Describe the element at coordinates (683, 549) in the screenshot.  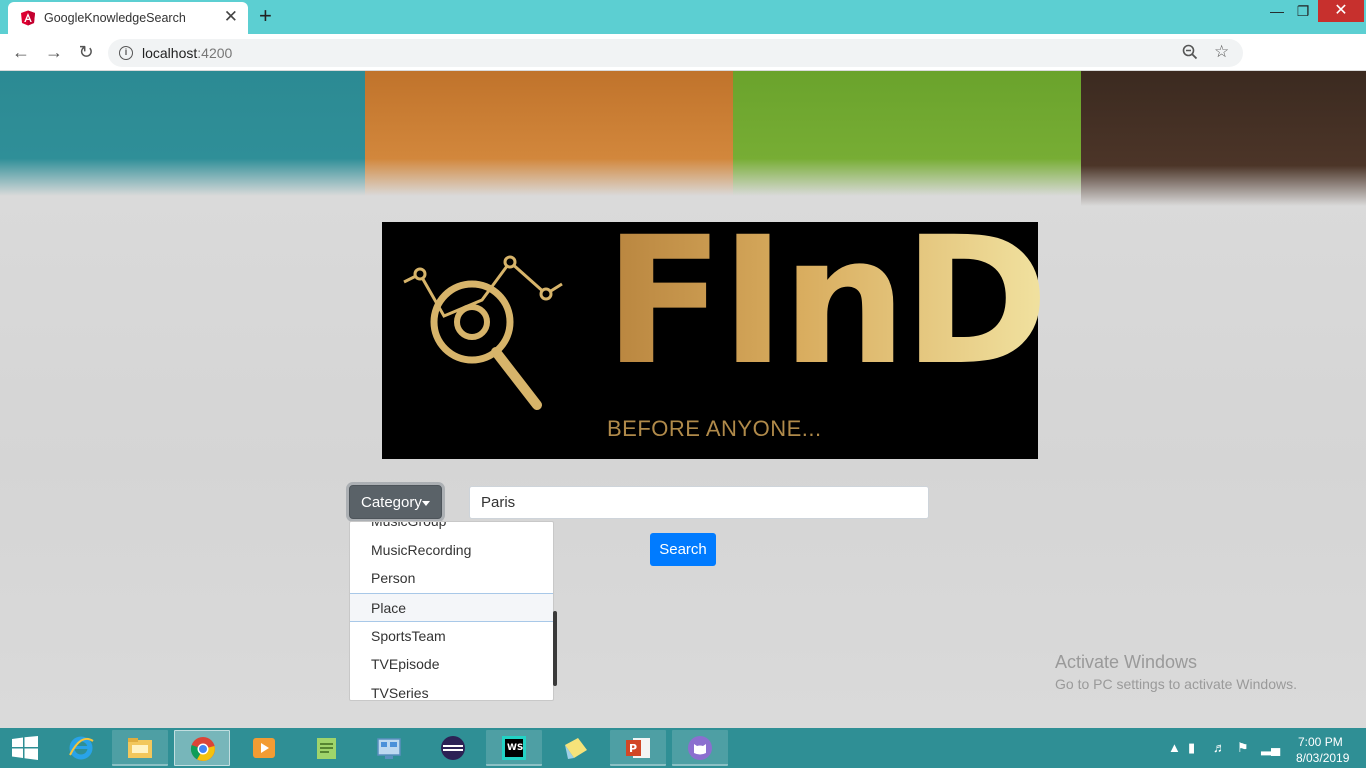
I see `search-button: Search` at that location.